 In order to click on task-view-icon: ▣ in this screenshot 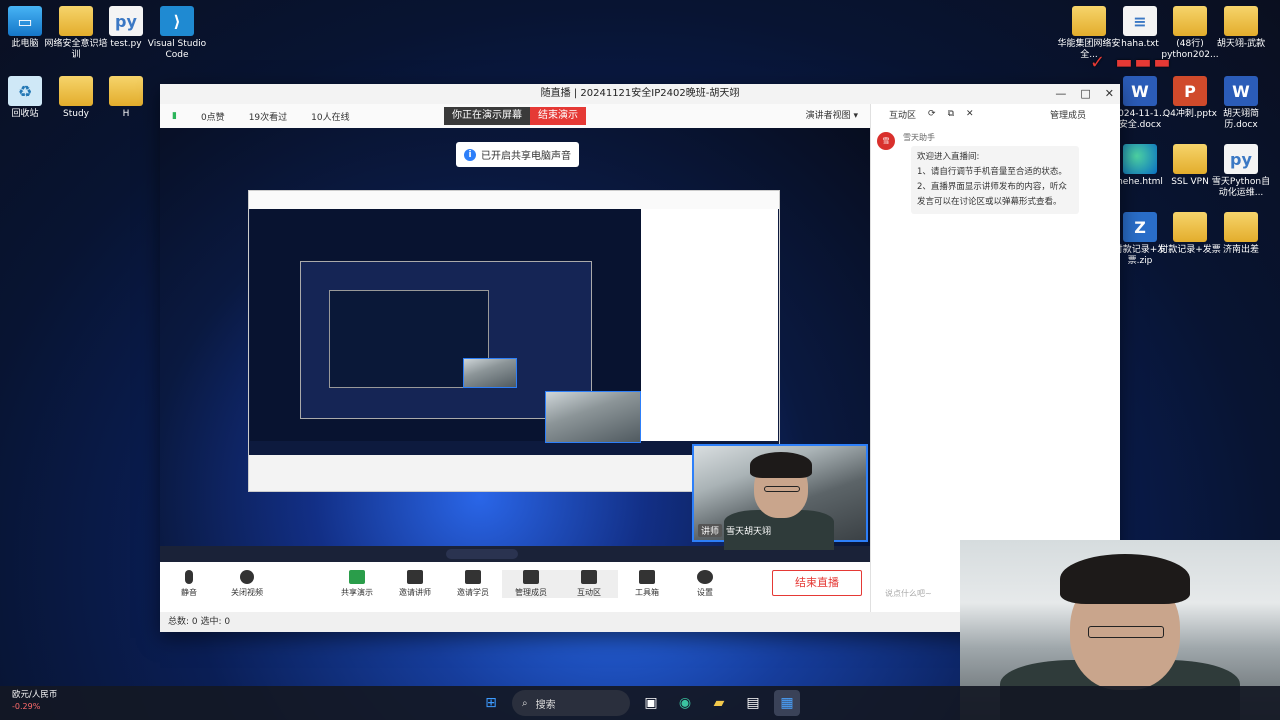, I will do `click(651, 703)`.